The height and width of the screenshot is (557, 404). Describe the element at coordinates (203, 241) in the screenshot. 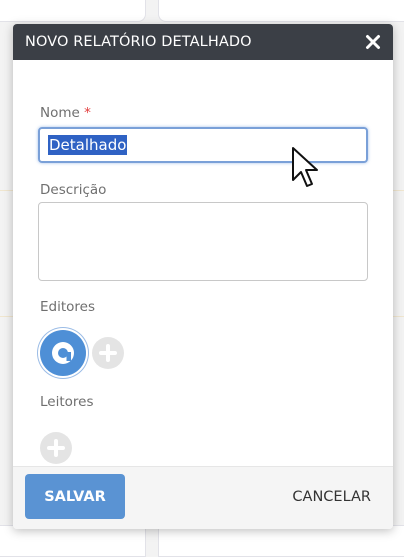

I see `description-textarea` at that location.